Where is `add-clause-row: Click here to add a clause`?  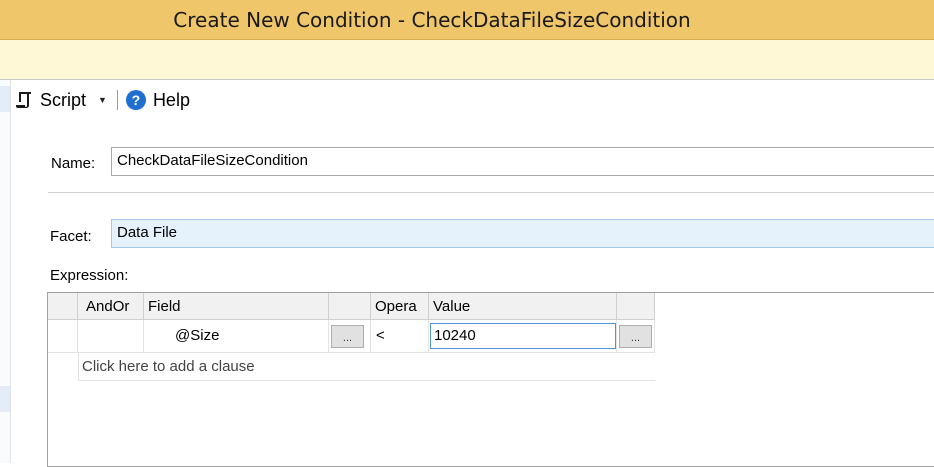
add-clause-row: Click here to add a clause is located at coordinates (366, 367).